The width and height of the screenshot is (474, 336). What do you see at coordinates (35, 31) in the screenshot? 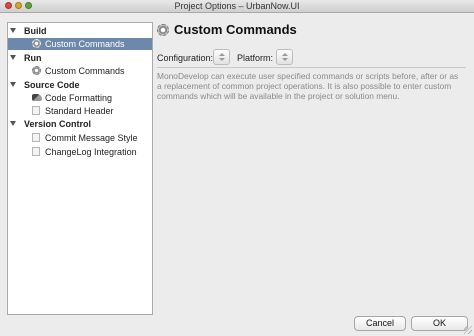
I see `sidebar-group-label: Build` at bounding box center [35, 31].